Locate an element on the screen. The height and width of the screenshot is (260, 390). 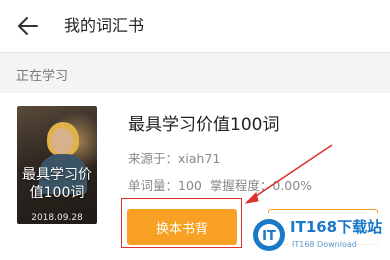
svg-text: IT is located at coordinates (269, 236).